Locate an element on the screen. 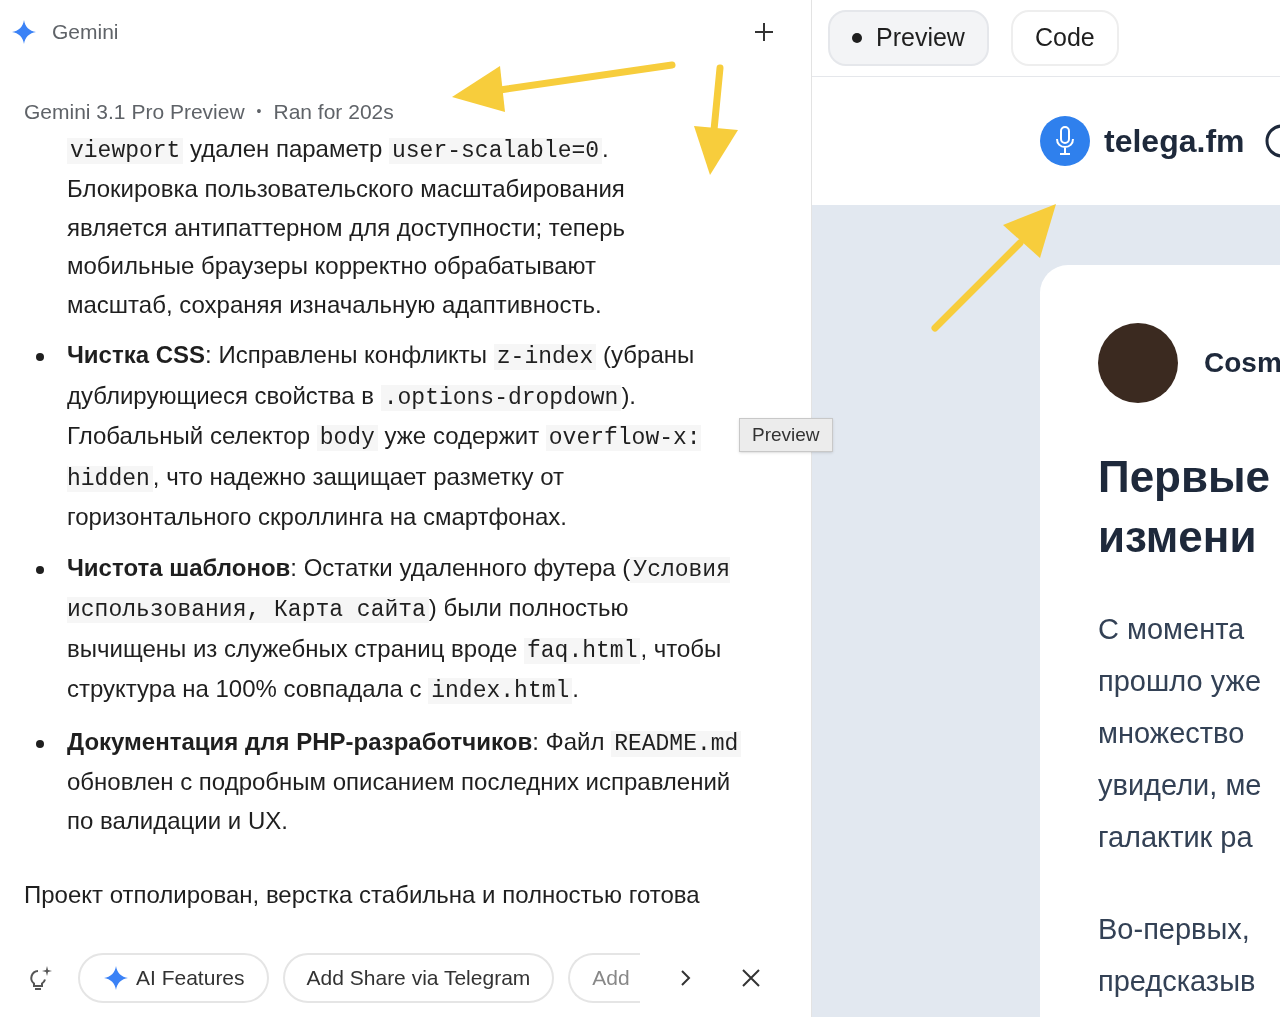  article-text: С момента is located at coordinates (1172, 629).